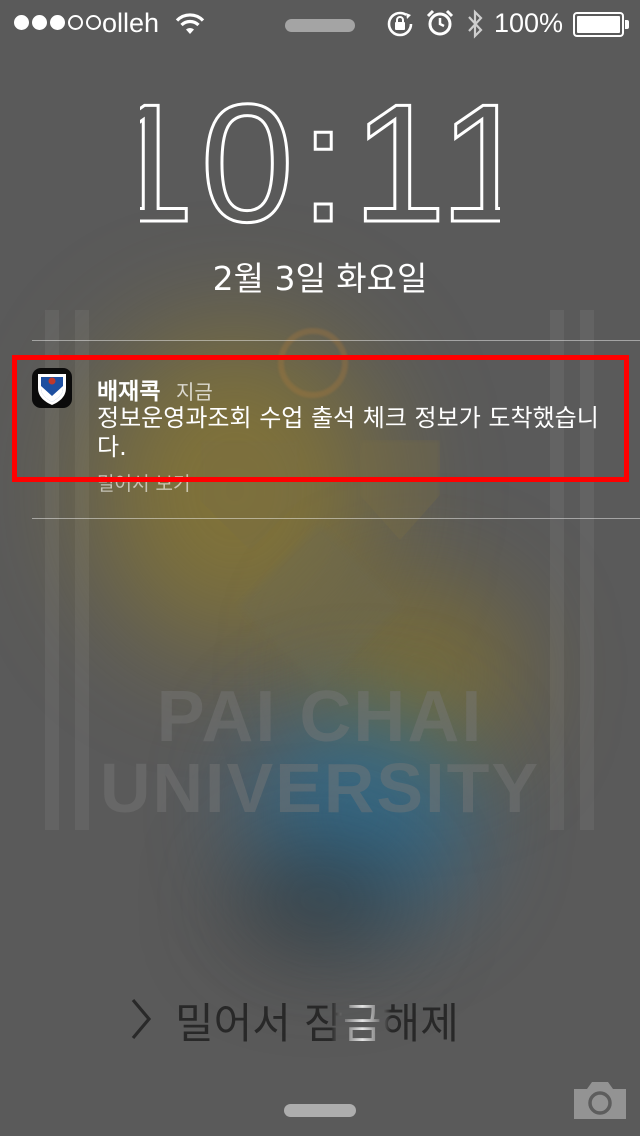 This screenshot has height=1136, width=640. I want to click on signal-dots-icon, so click(57, 22).